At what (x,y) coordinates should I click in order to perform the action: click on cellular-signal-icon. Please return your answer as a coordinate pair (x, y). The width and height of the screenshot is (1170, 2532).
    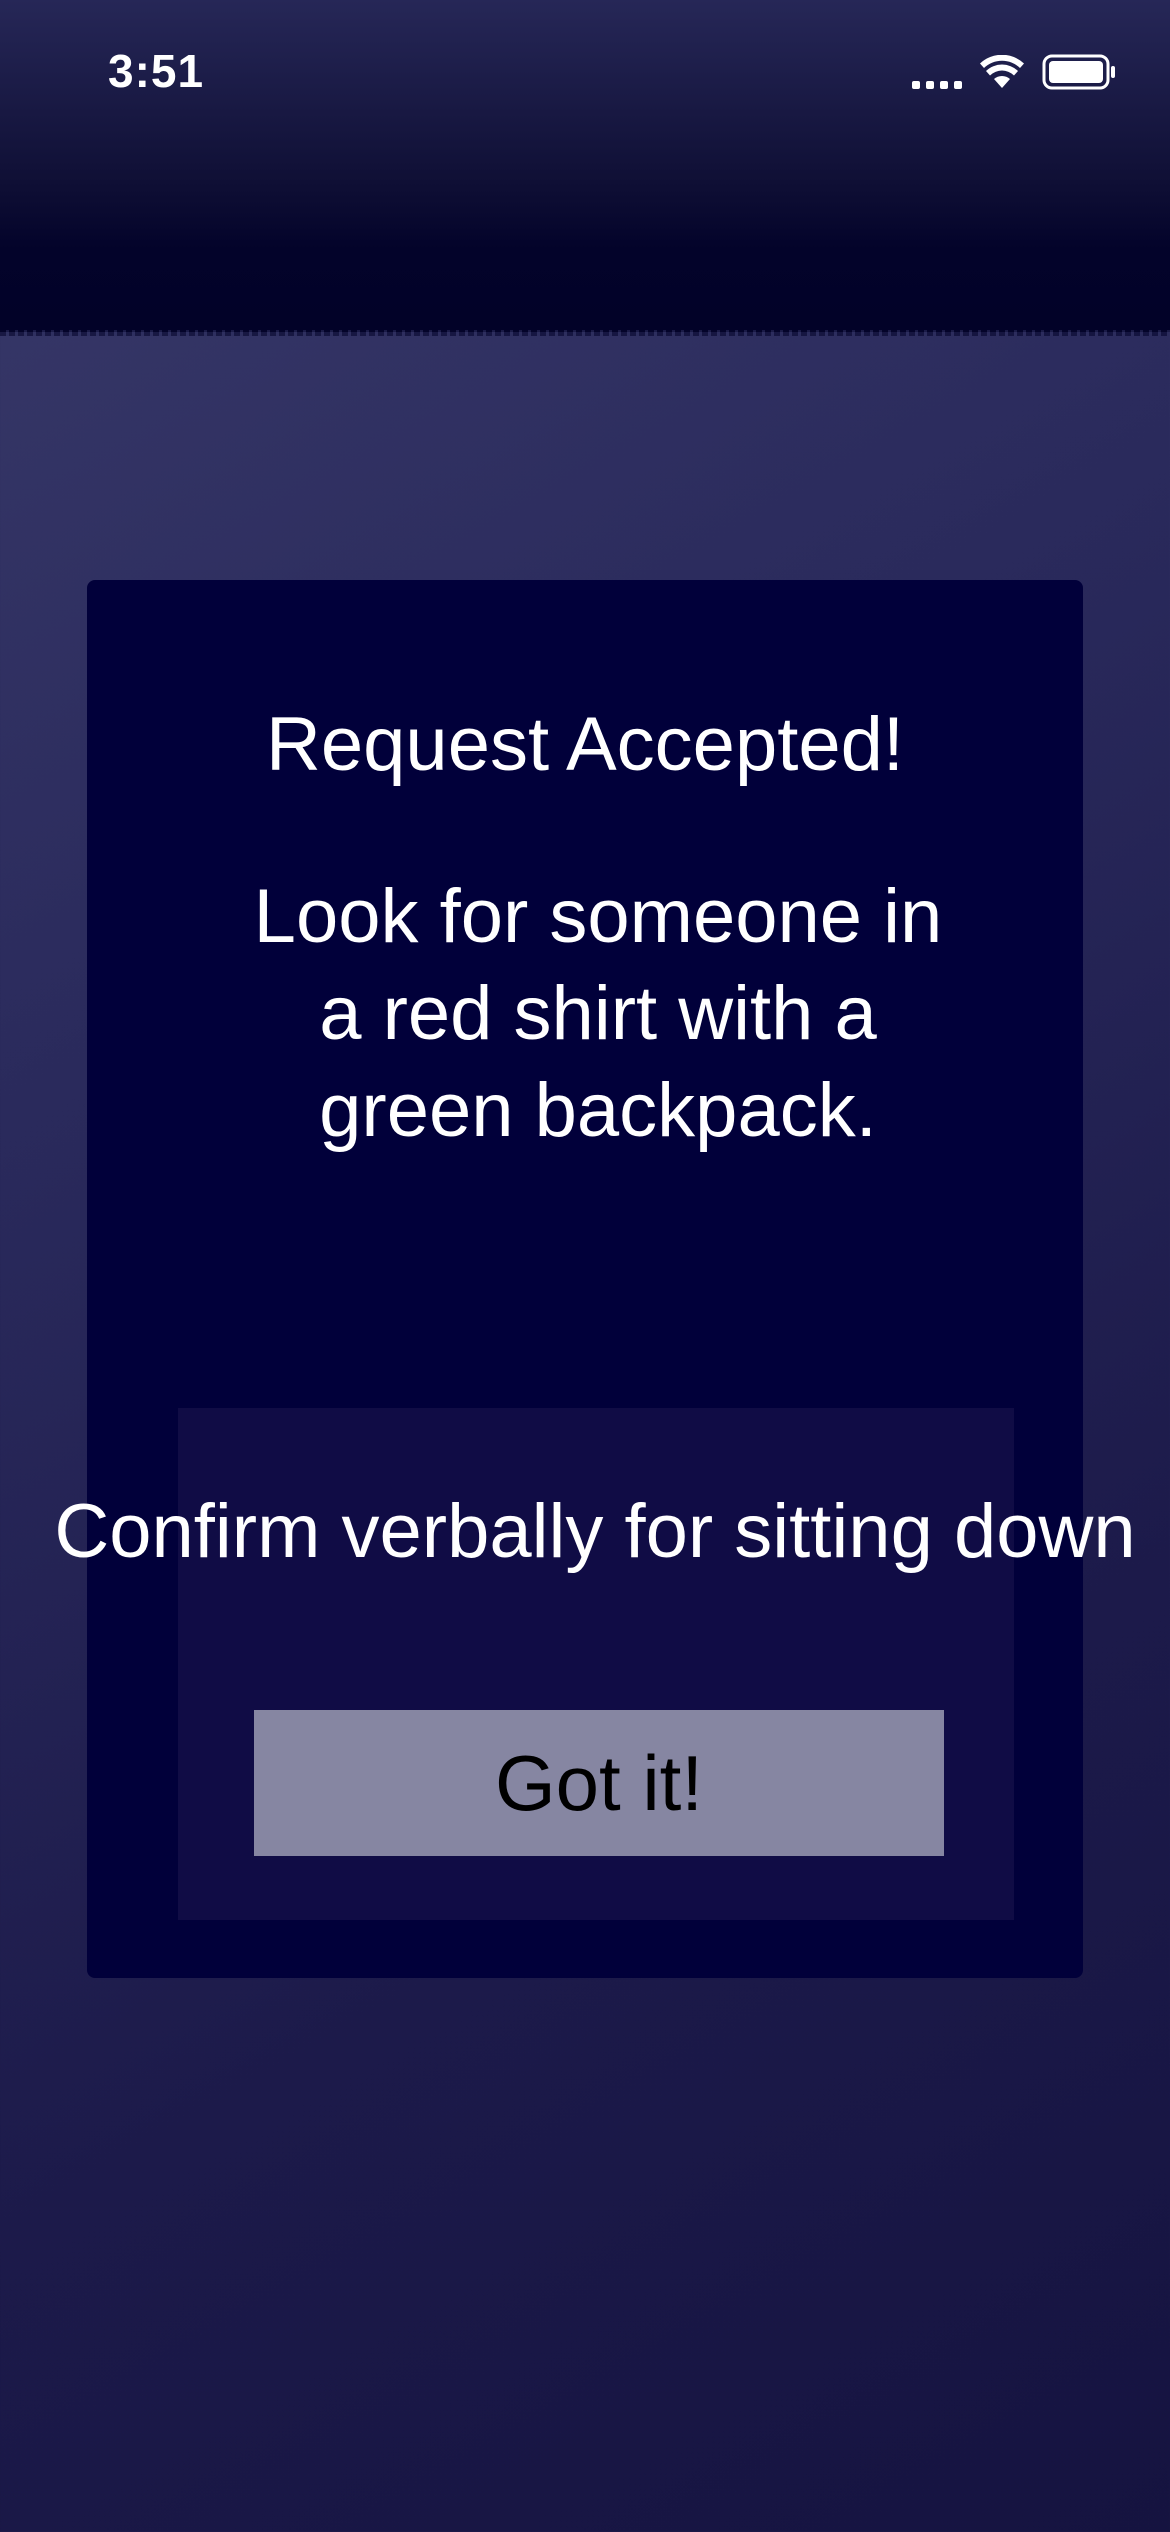
    Looking at the image, I should click on (937, 79).